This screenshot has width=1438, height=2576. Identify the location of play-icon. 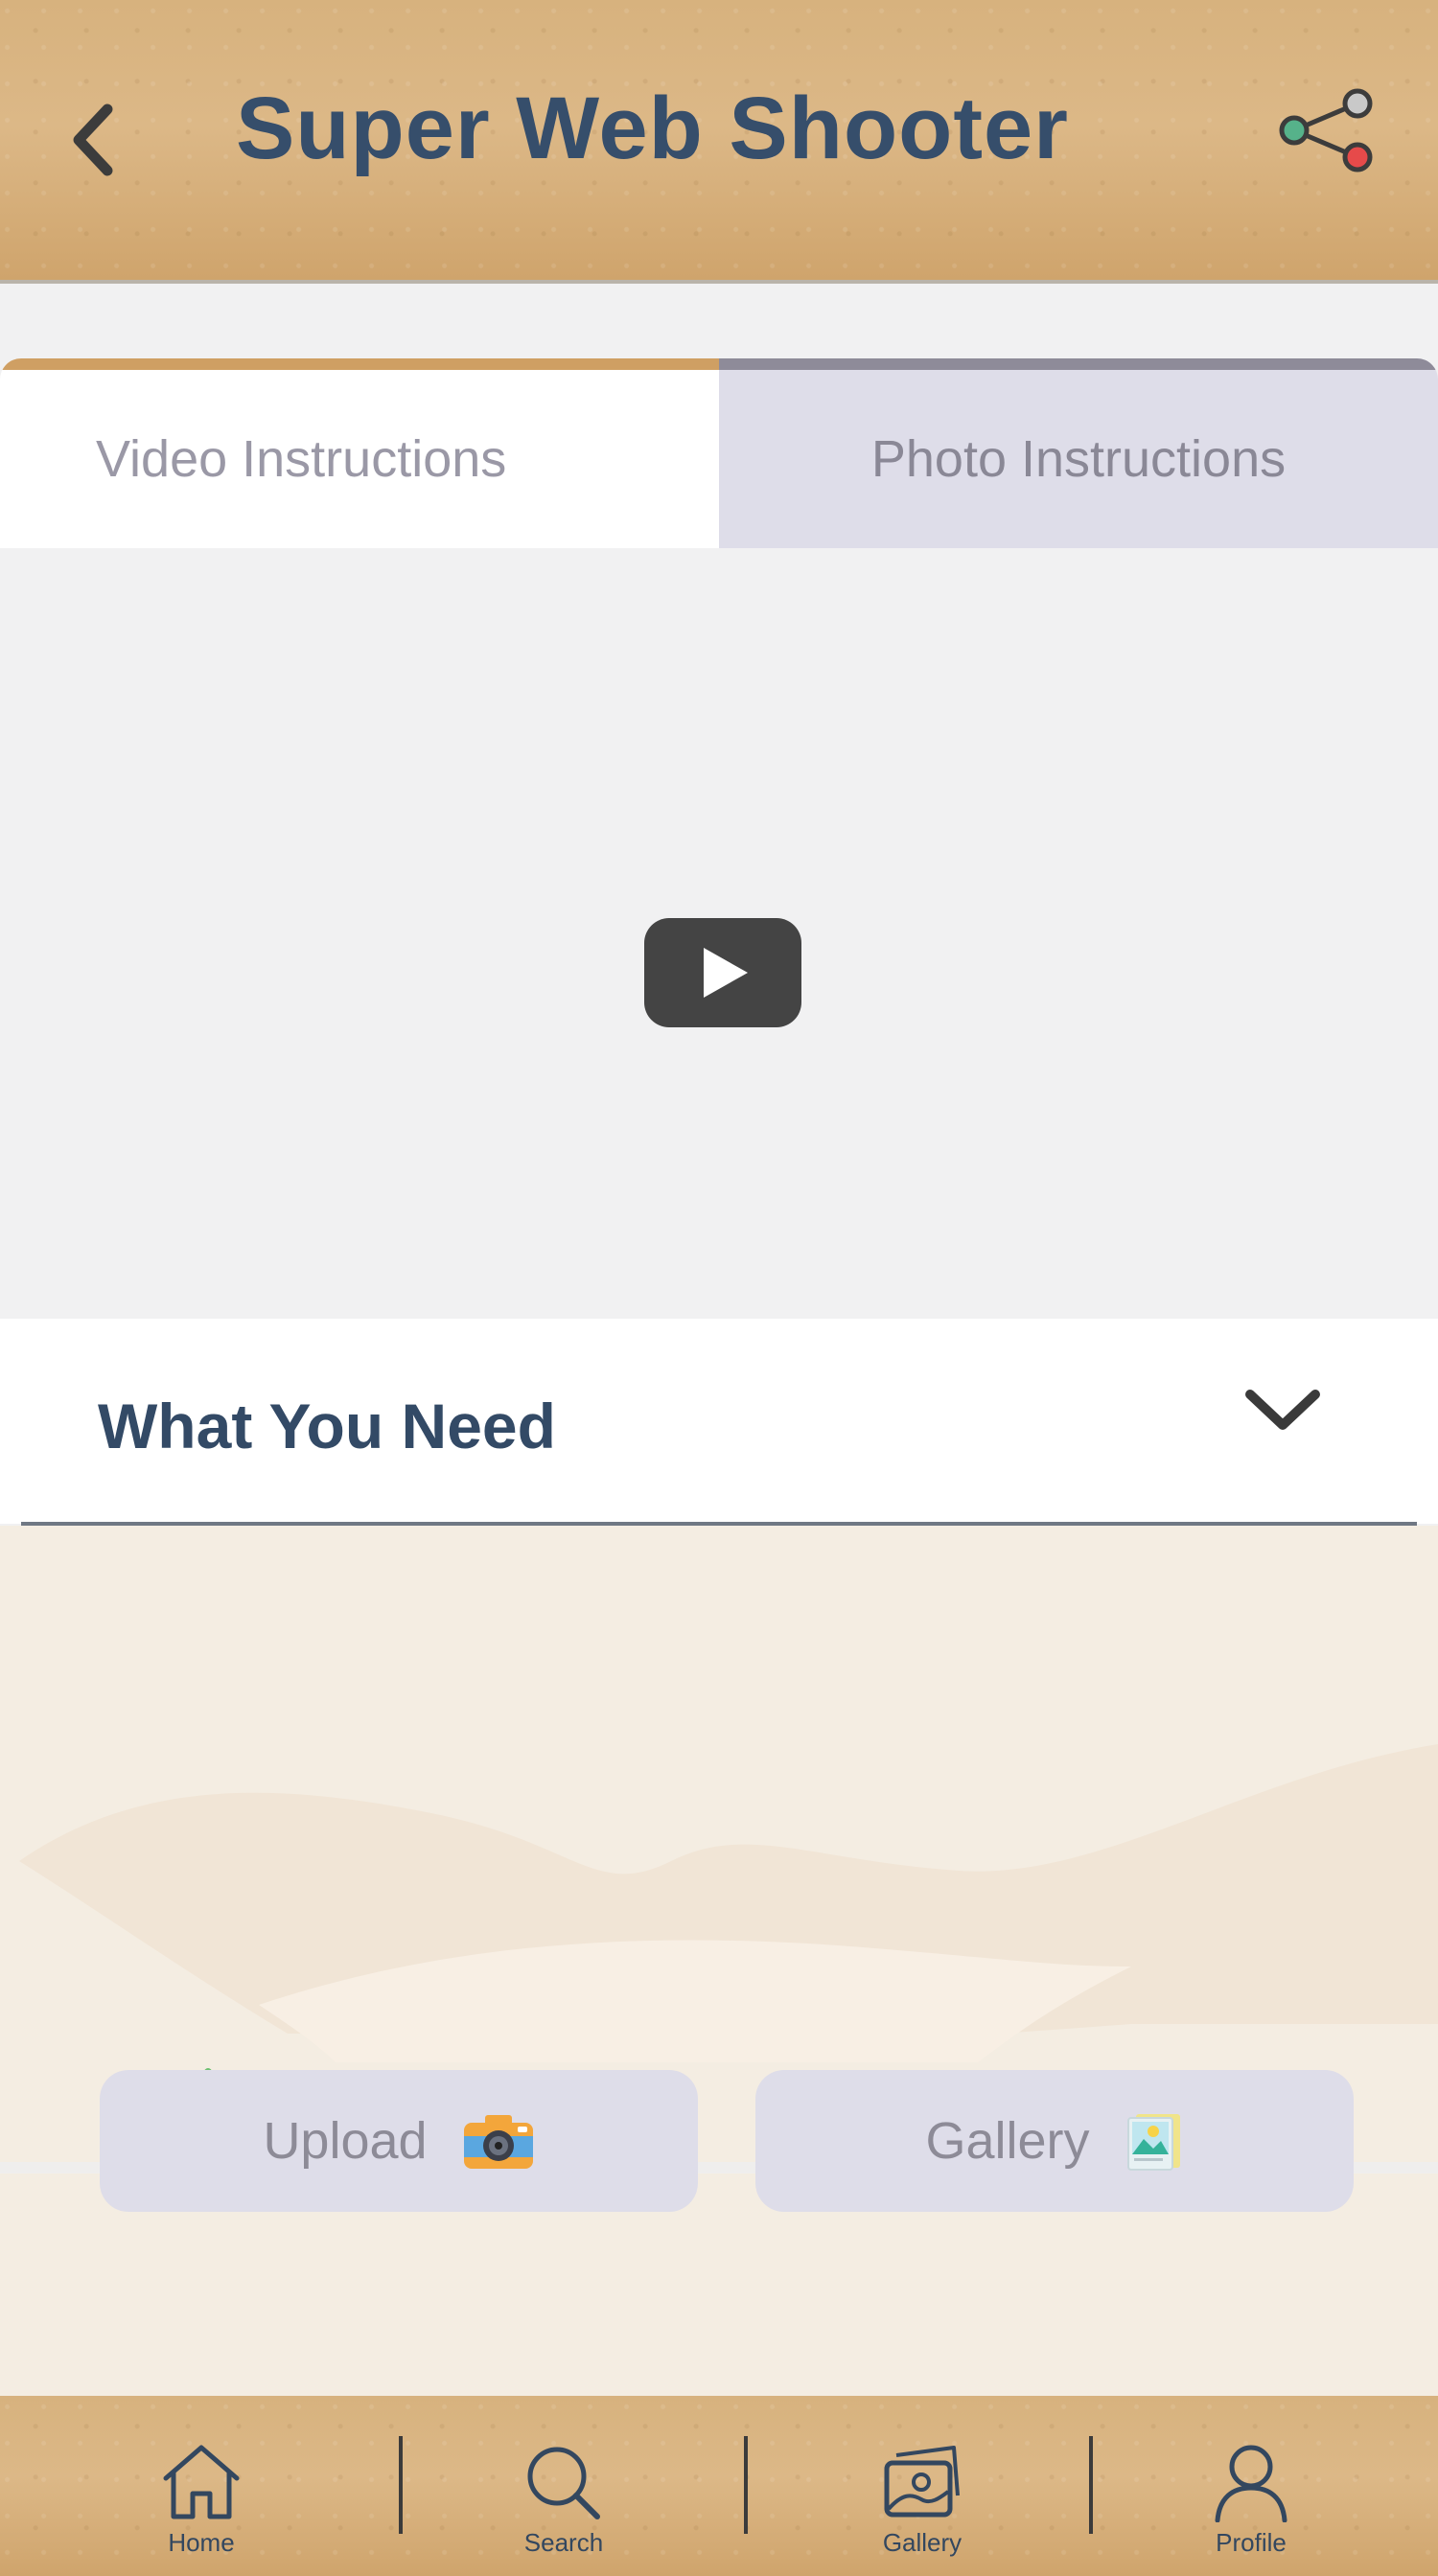
(726, 973).